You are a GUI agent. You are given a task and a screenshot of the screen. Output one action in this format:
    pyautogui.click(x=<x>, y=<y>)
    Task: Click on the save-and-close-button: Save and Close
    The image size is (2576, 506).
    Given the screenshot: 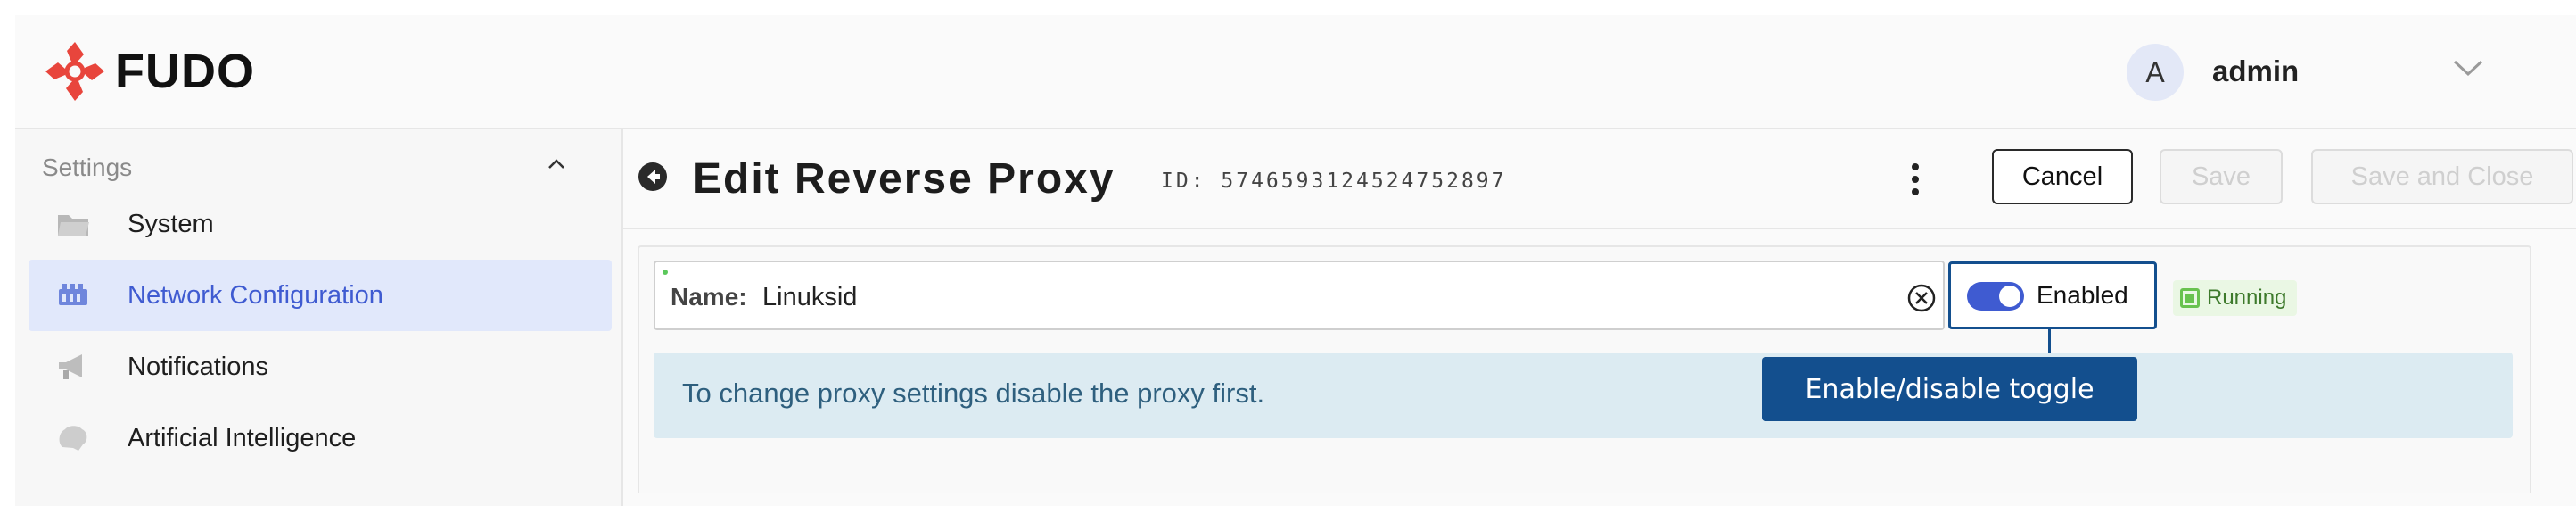 What is the action you would take?
    pyautogui.click(x=2442, y=176)
    